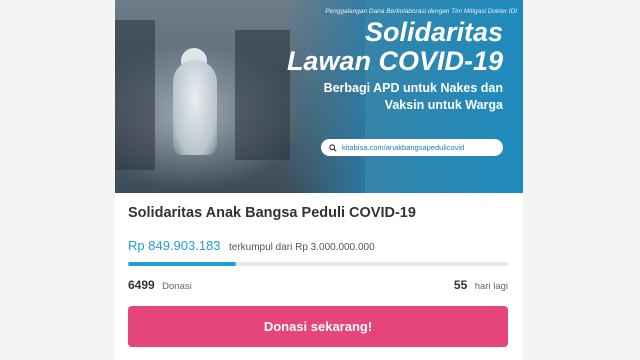 The image size is (640, 360). I want to click on donate-now-button: Donasi sekarang!, so click(318, 326).